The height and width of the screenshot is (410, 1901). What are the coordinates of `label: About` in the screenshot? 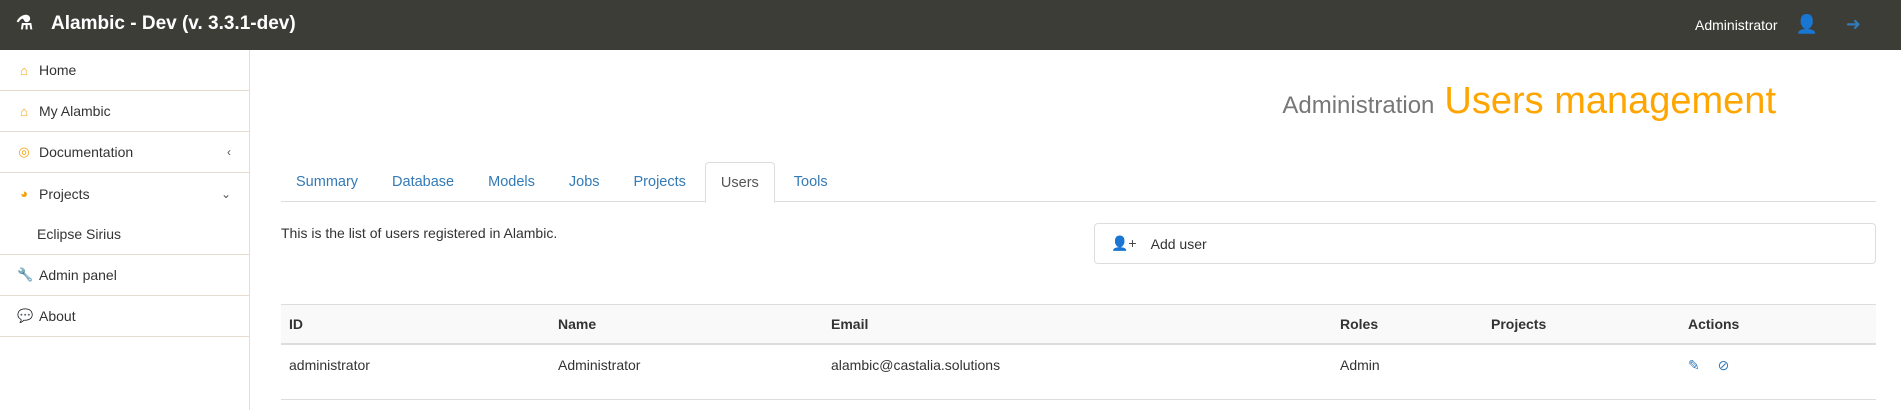 It's located at (57, 316).